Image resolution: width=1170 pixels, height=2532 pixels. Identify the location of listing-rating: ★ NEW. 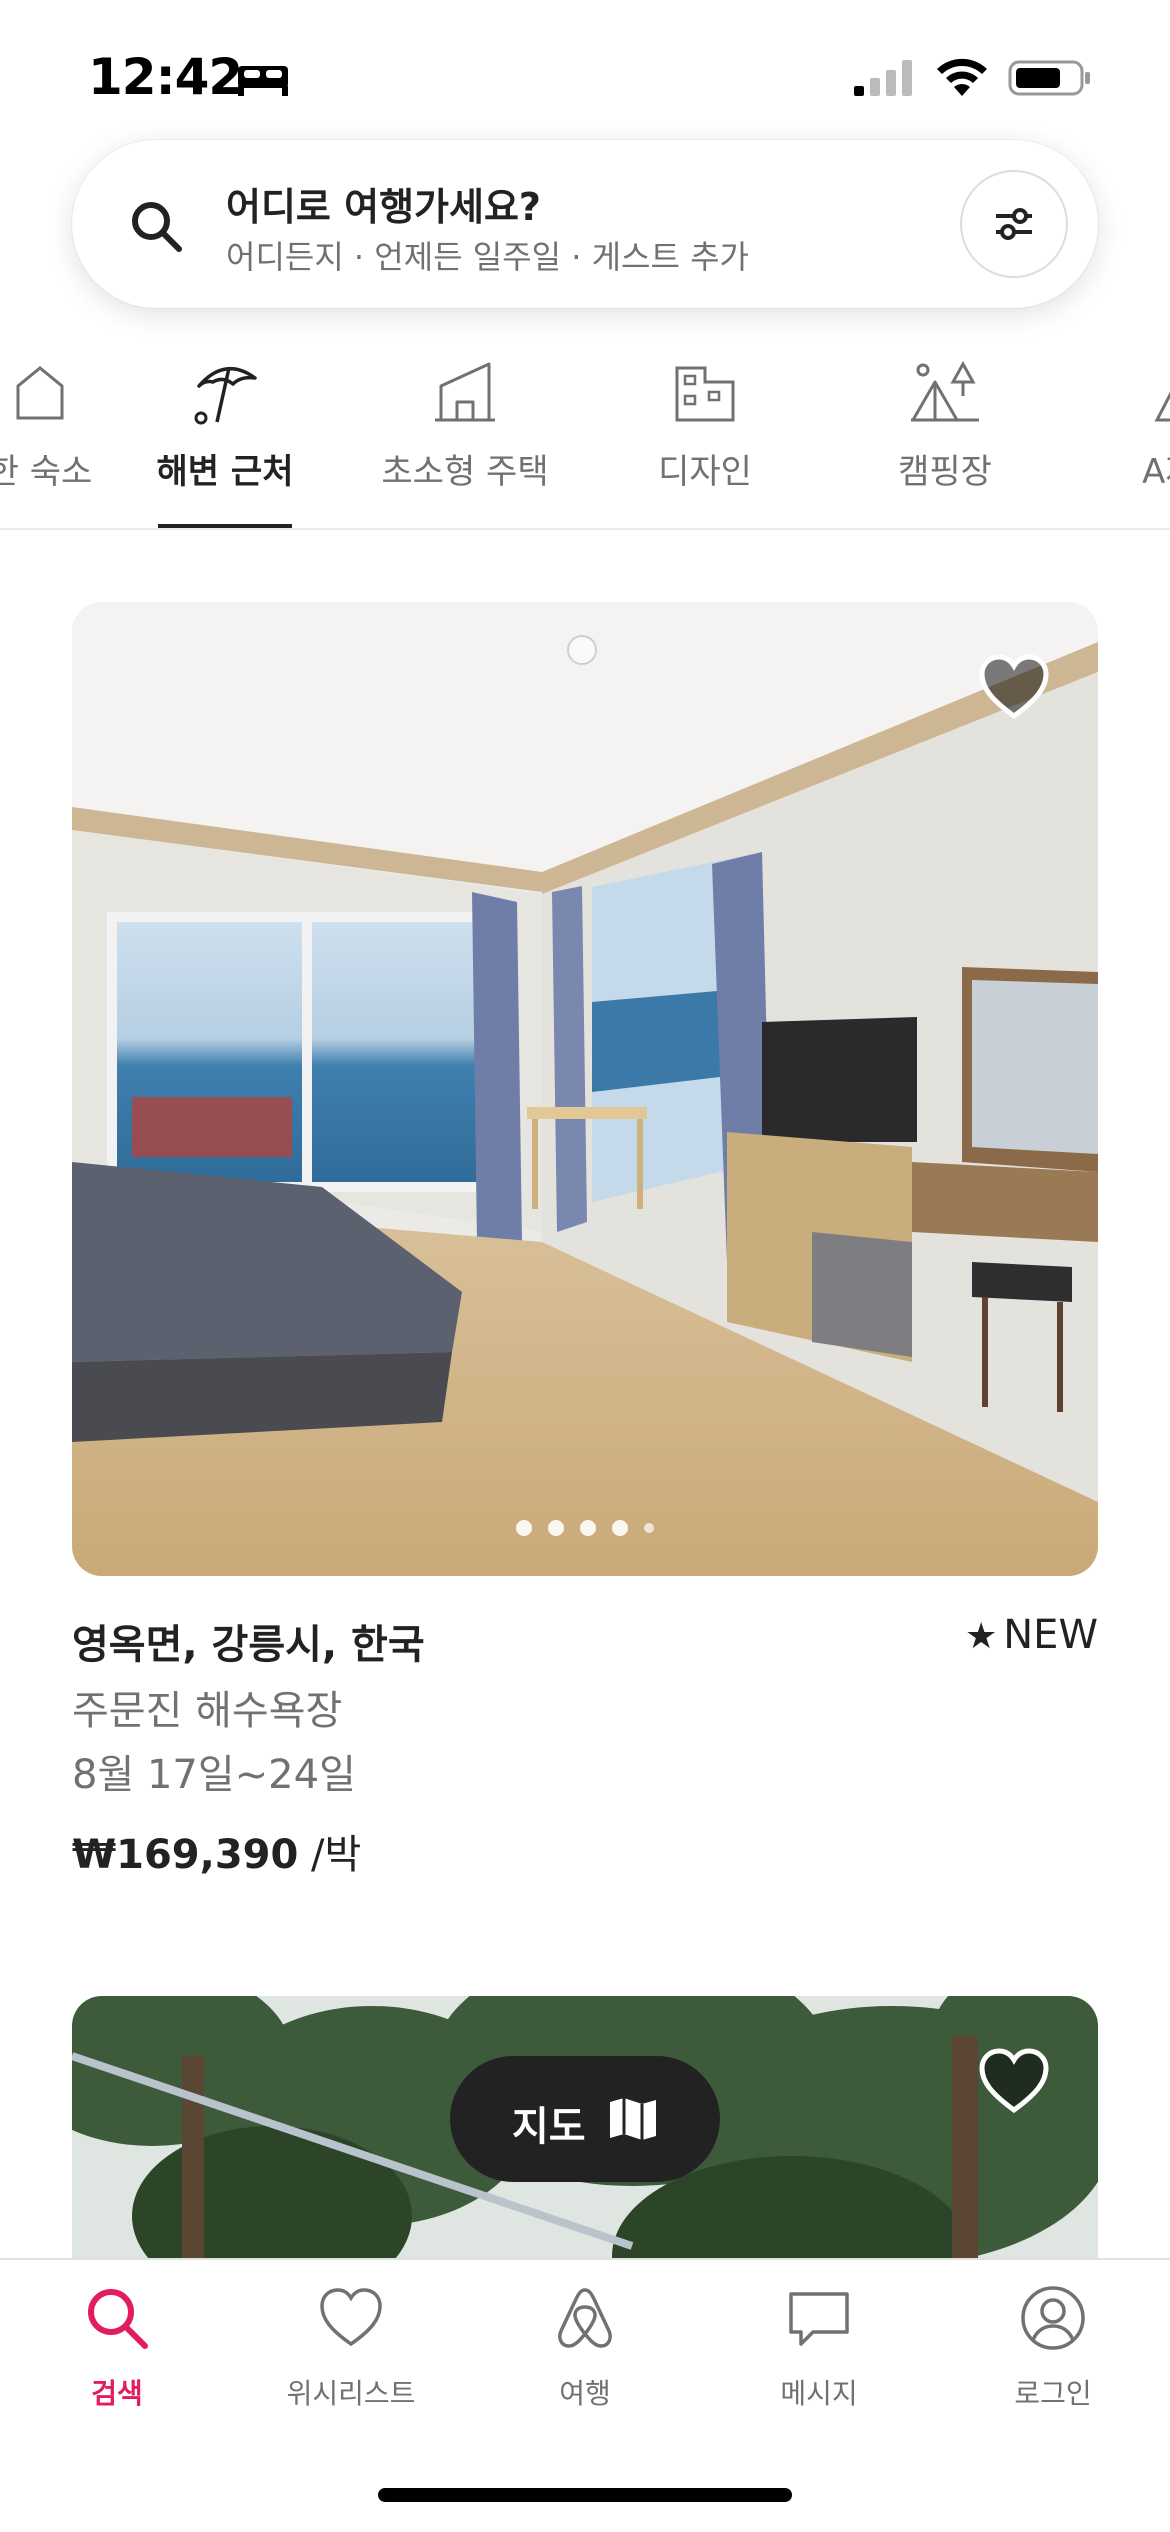
(1031, 1635).